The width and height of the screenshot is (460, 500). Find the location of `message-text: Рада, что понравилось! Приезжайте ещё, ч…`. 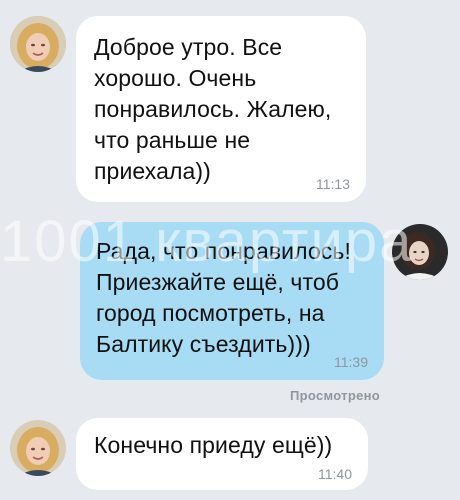

message-text: Рада, что понравилось! Приезжайте ещё, ч… is located at coordinates (223, 297).